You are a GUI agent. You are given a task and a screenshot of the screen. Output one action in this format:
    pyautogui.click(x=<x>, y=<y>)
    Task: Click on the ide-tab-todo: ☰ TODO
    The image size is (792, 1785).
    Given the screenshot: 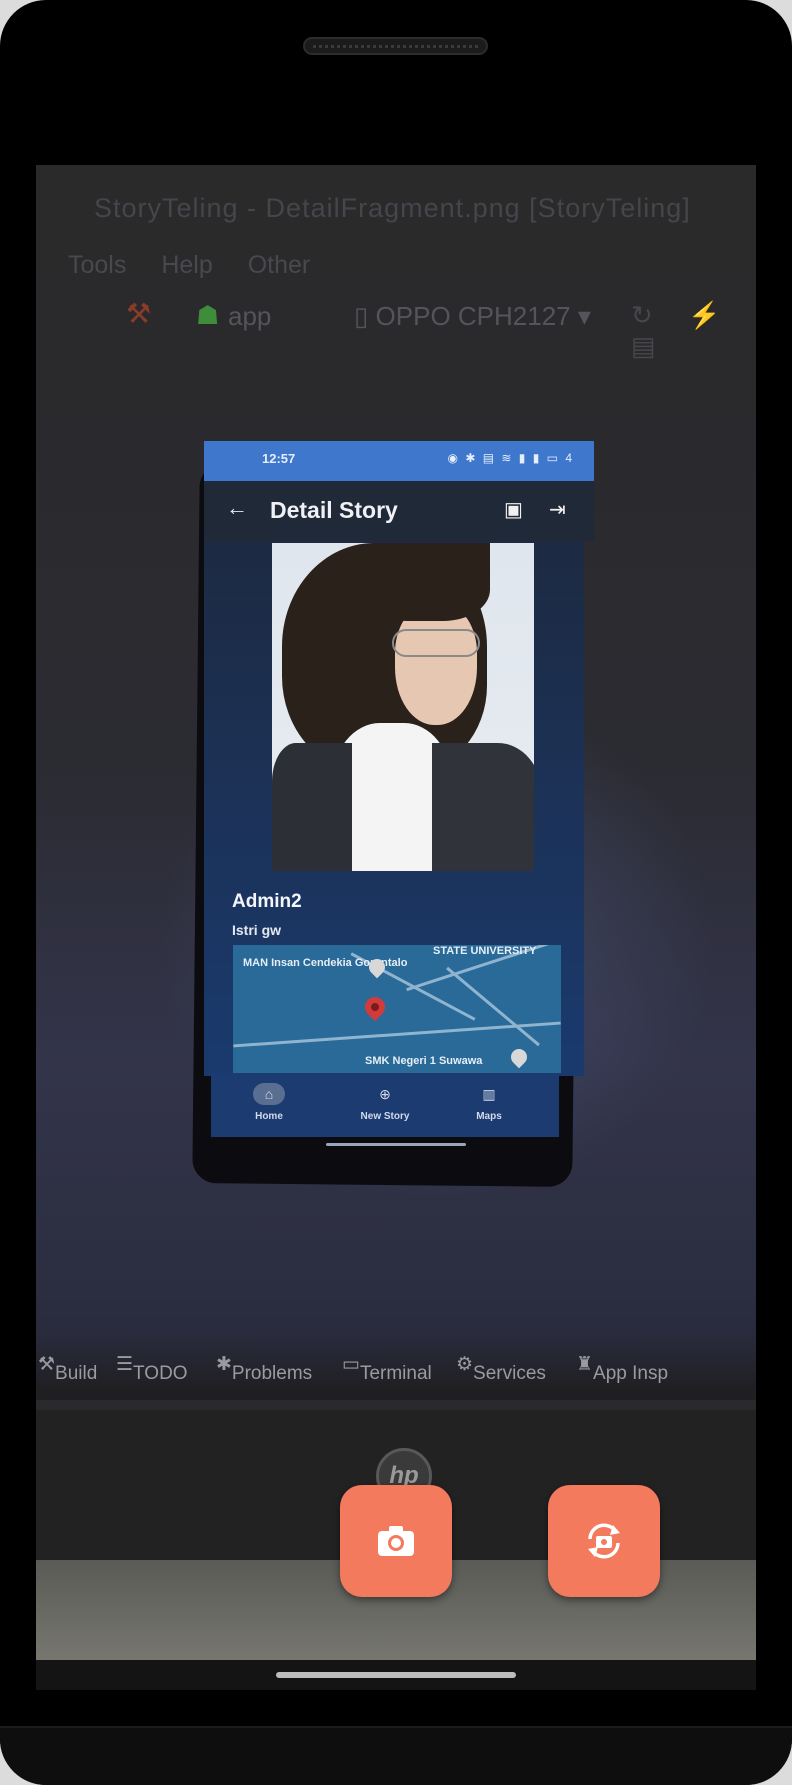 What is the action you would take?
    pyautogui.click(x=152, y=1369)
    